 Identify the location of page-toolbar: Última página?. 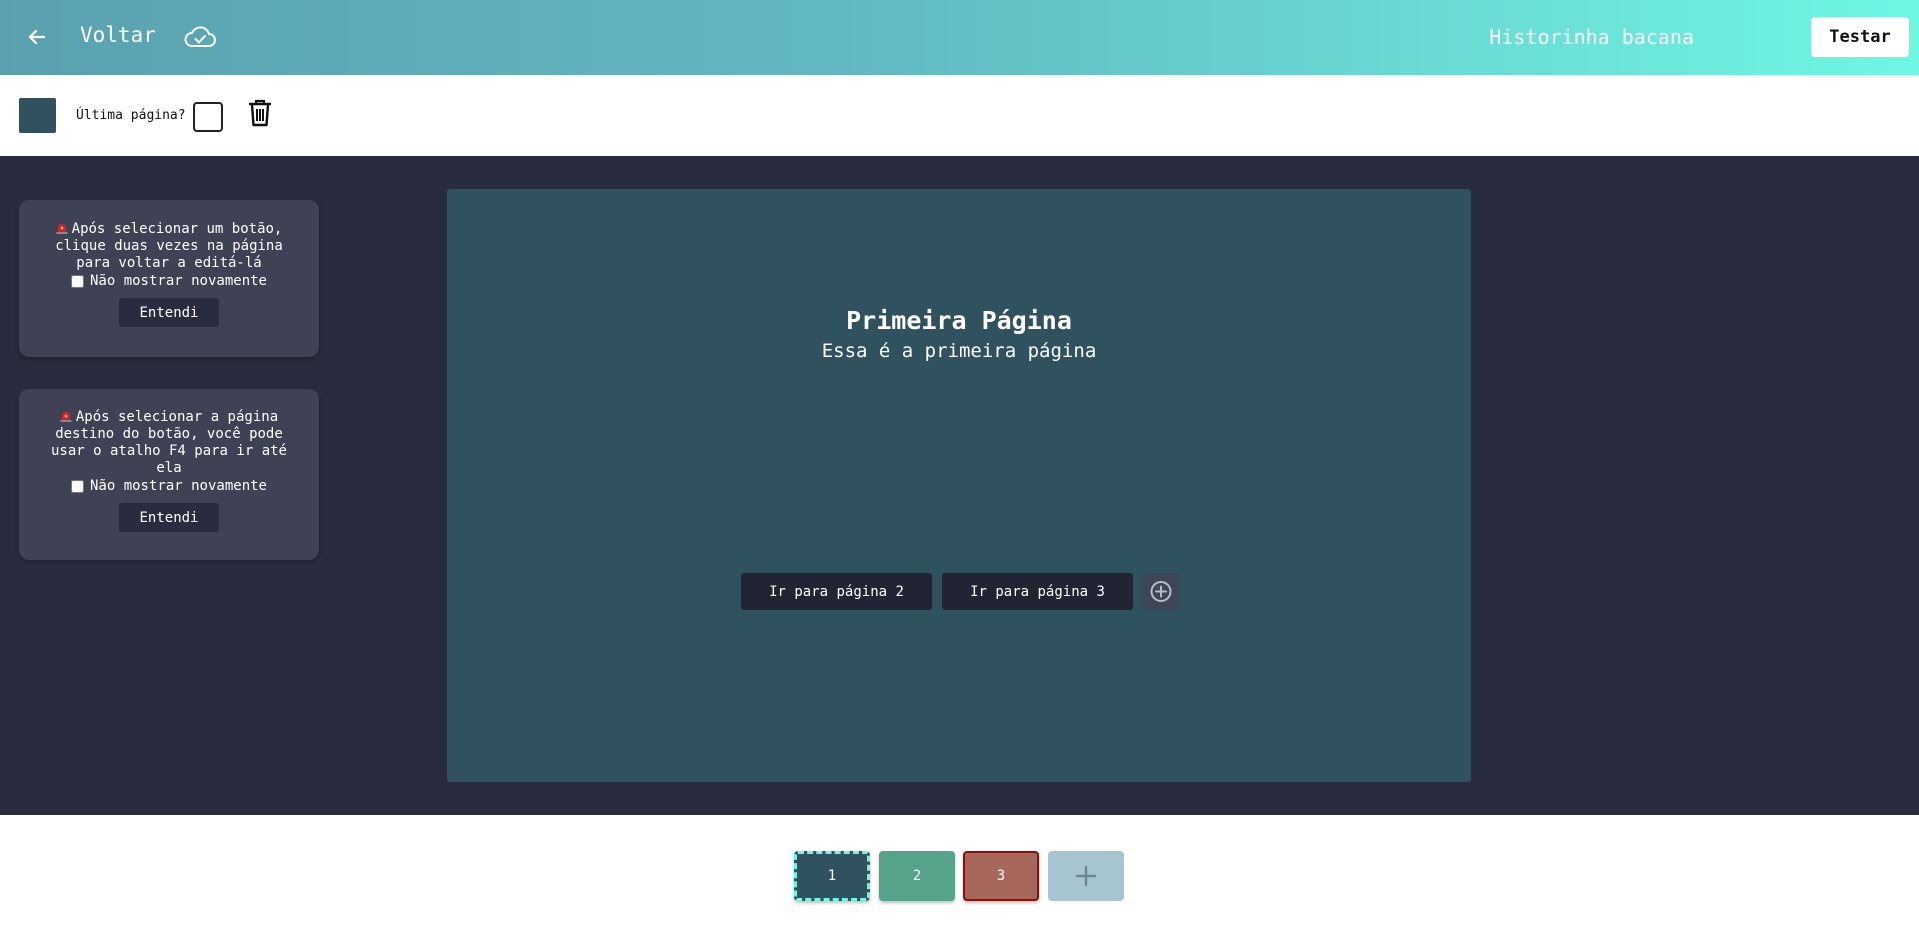
(959, 115).